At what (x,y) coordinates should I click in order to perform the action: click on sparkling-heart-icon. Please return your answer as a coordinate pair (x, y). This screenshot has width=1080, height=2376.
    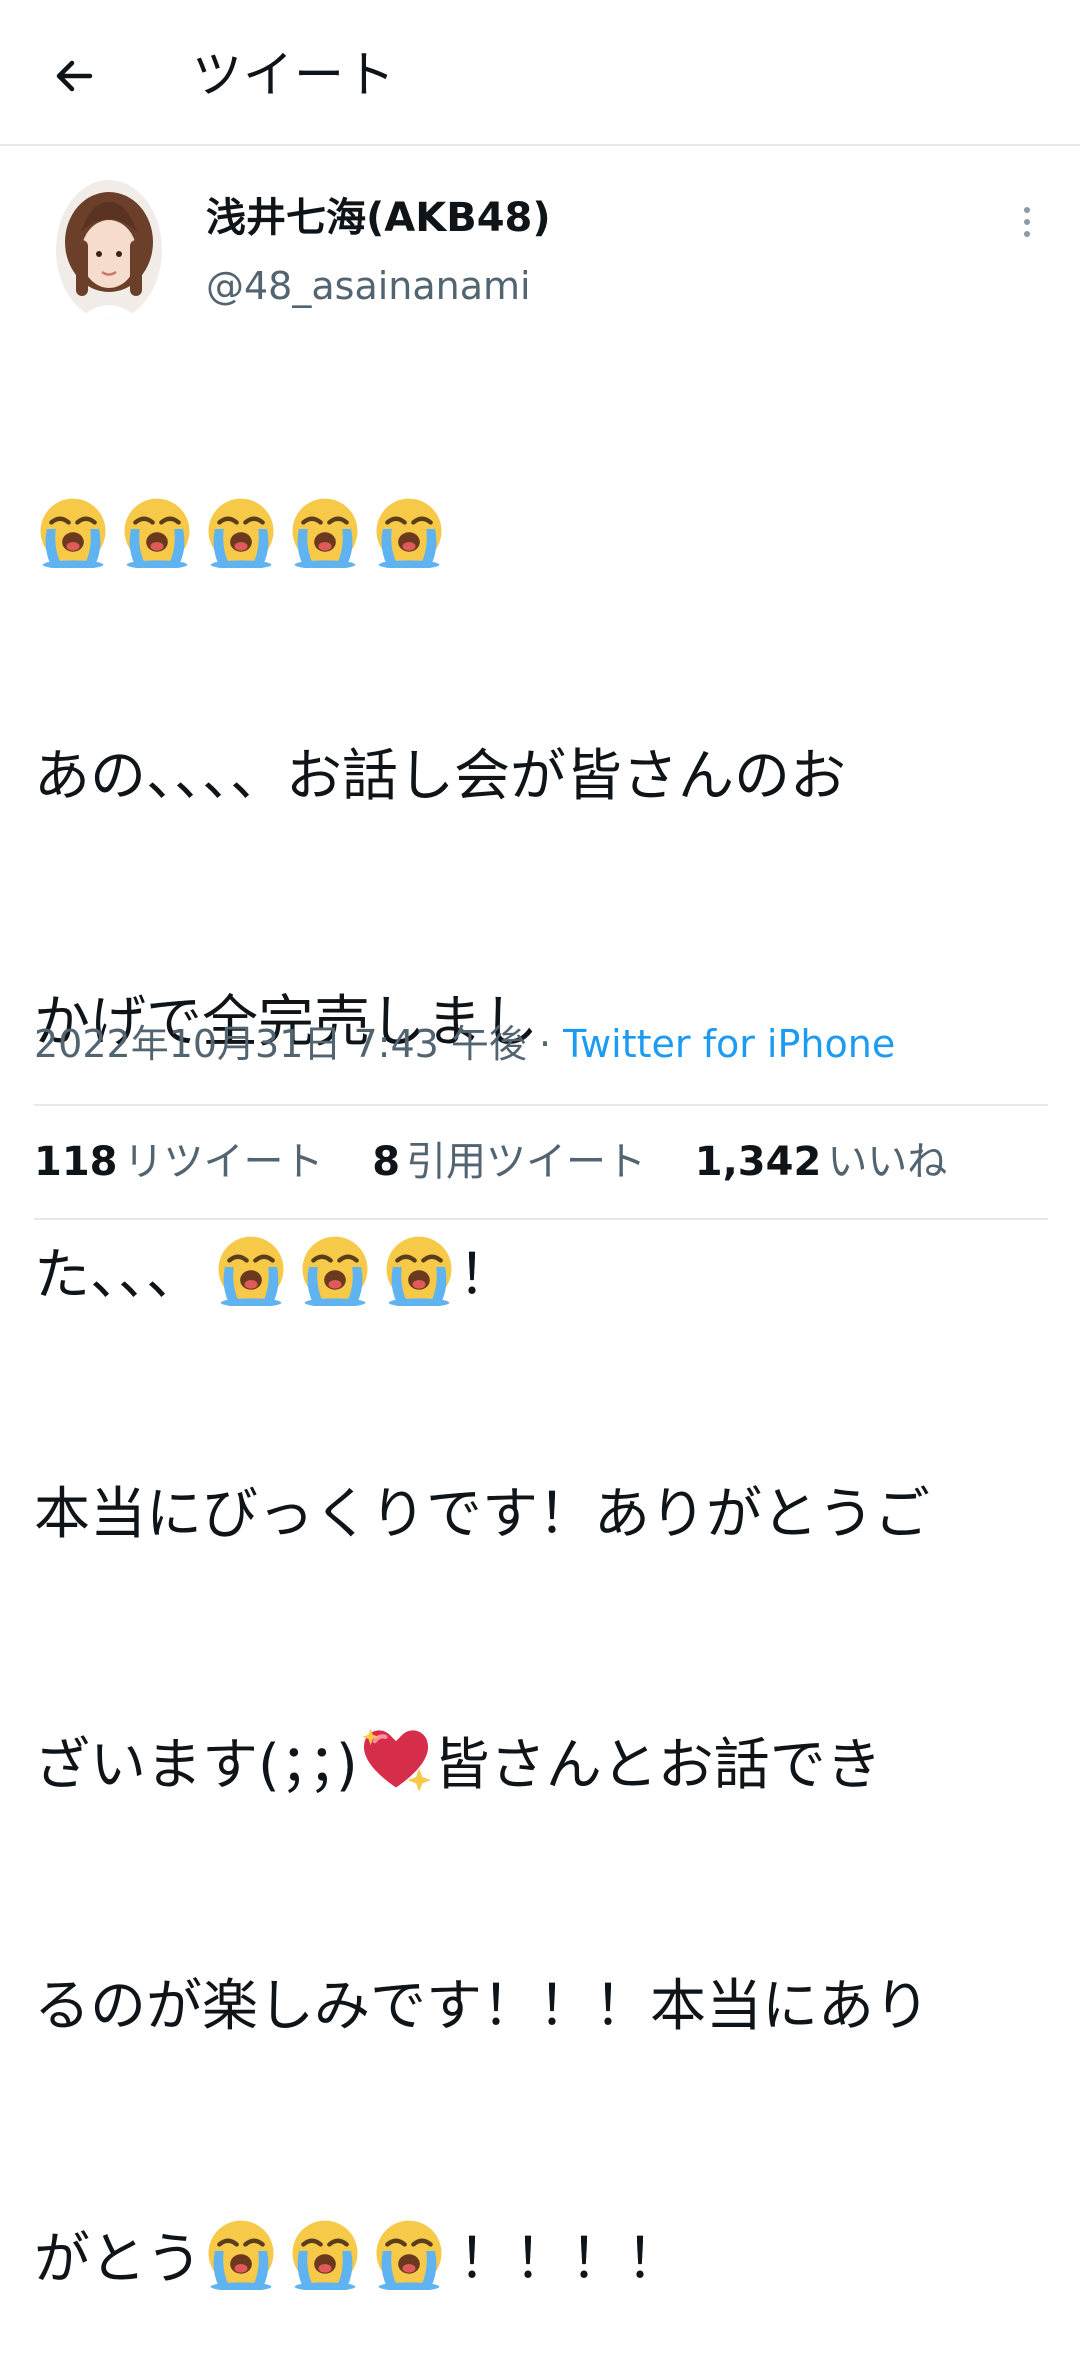
    Looking at the image, I should click on (396, 1758).